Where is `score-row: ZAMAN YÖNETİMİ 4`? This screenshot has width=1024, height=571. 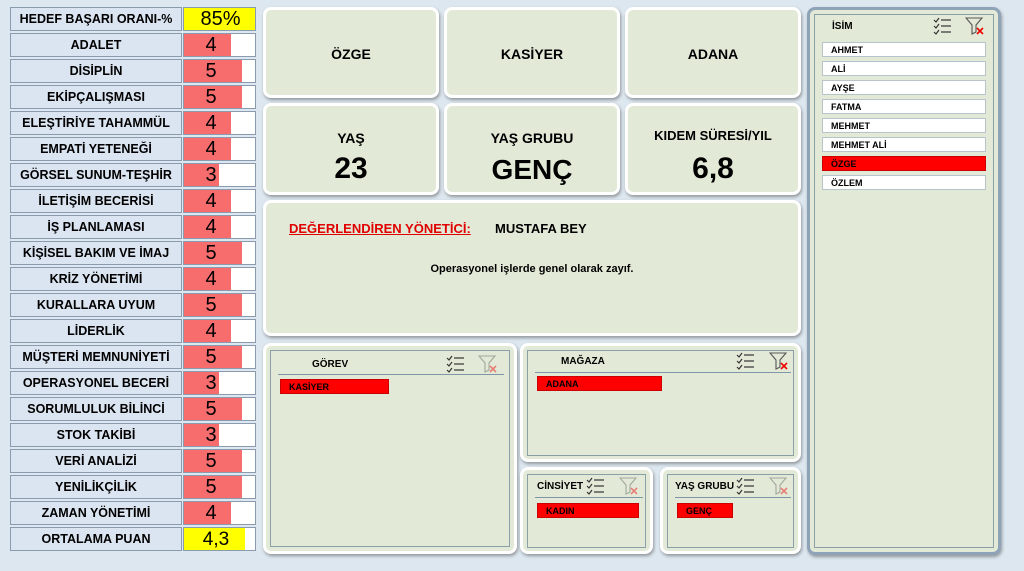
score-row: ZAMAN YÖNETİMİ 4 is located at coordinates (133, 513).